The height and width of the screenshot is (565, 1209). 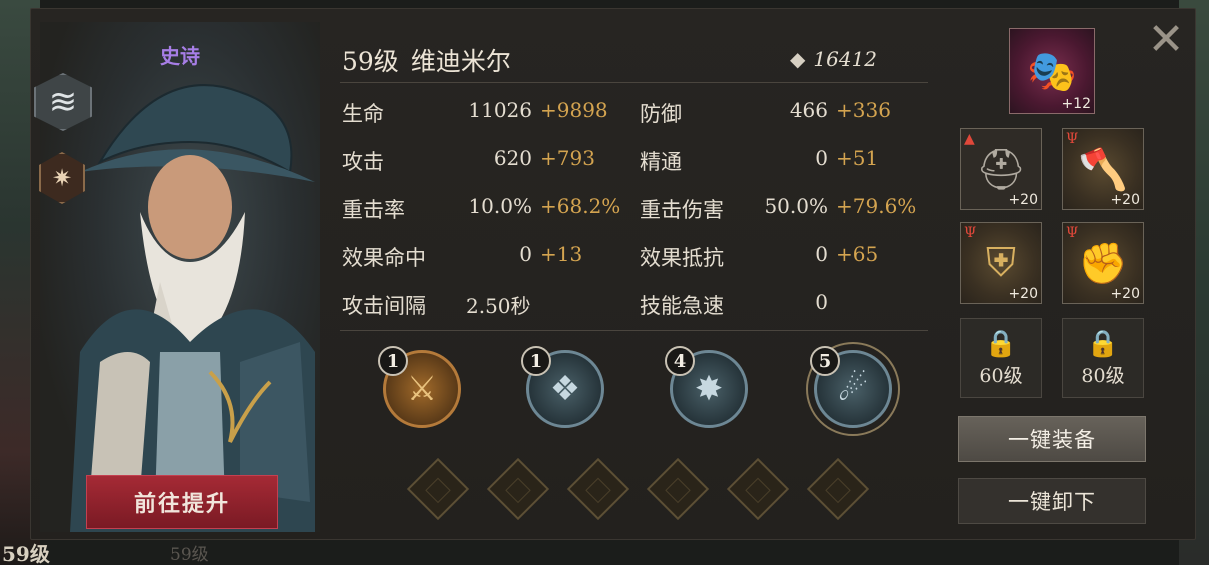 I want to click on header-divider, so click(x=634, y=82).